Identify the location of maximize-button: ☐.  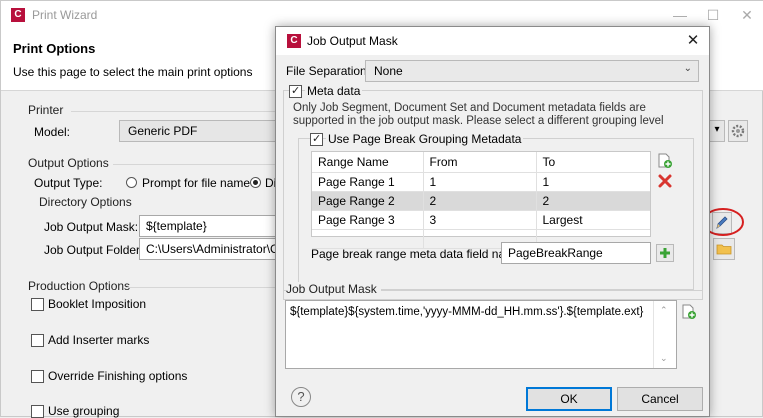
(713, 15).